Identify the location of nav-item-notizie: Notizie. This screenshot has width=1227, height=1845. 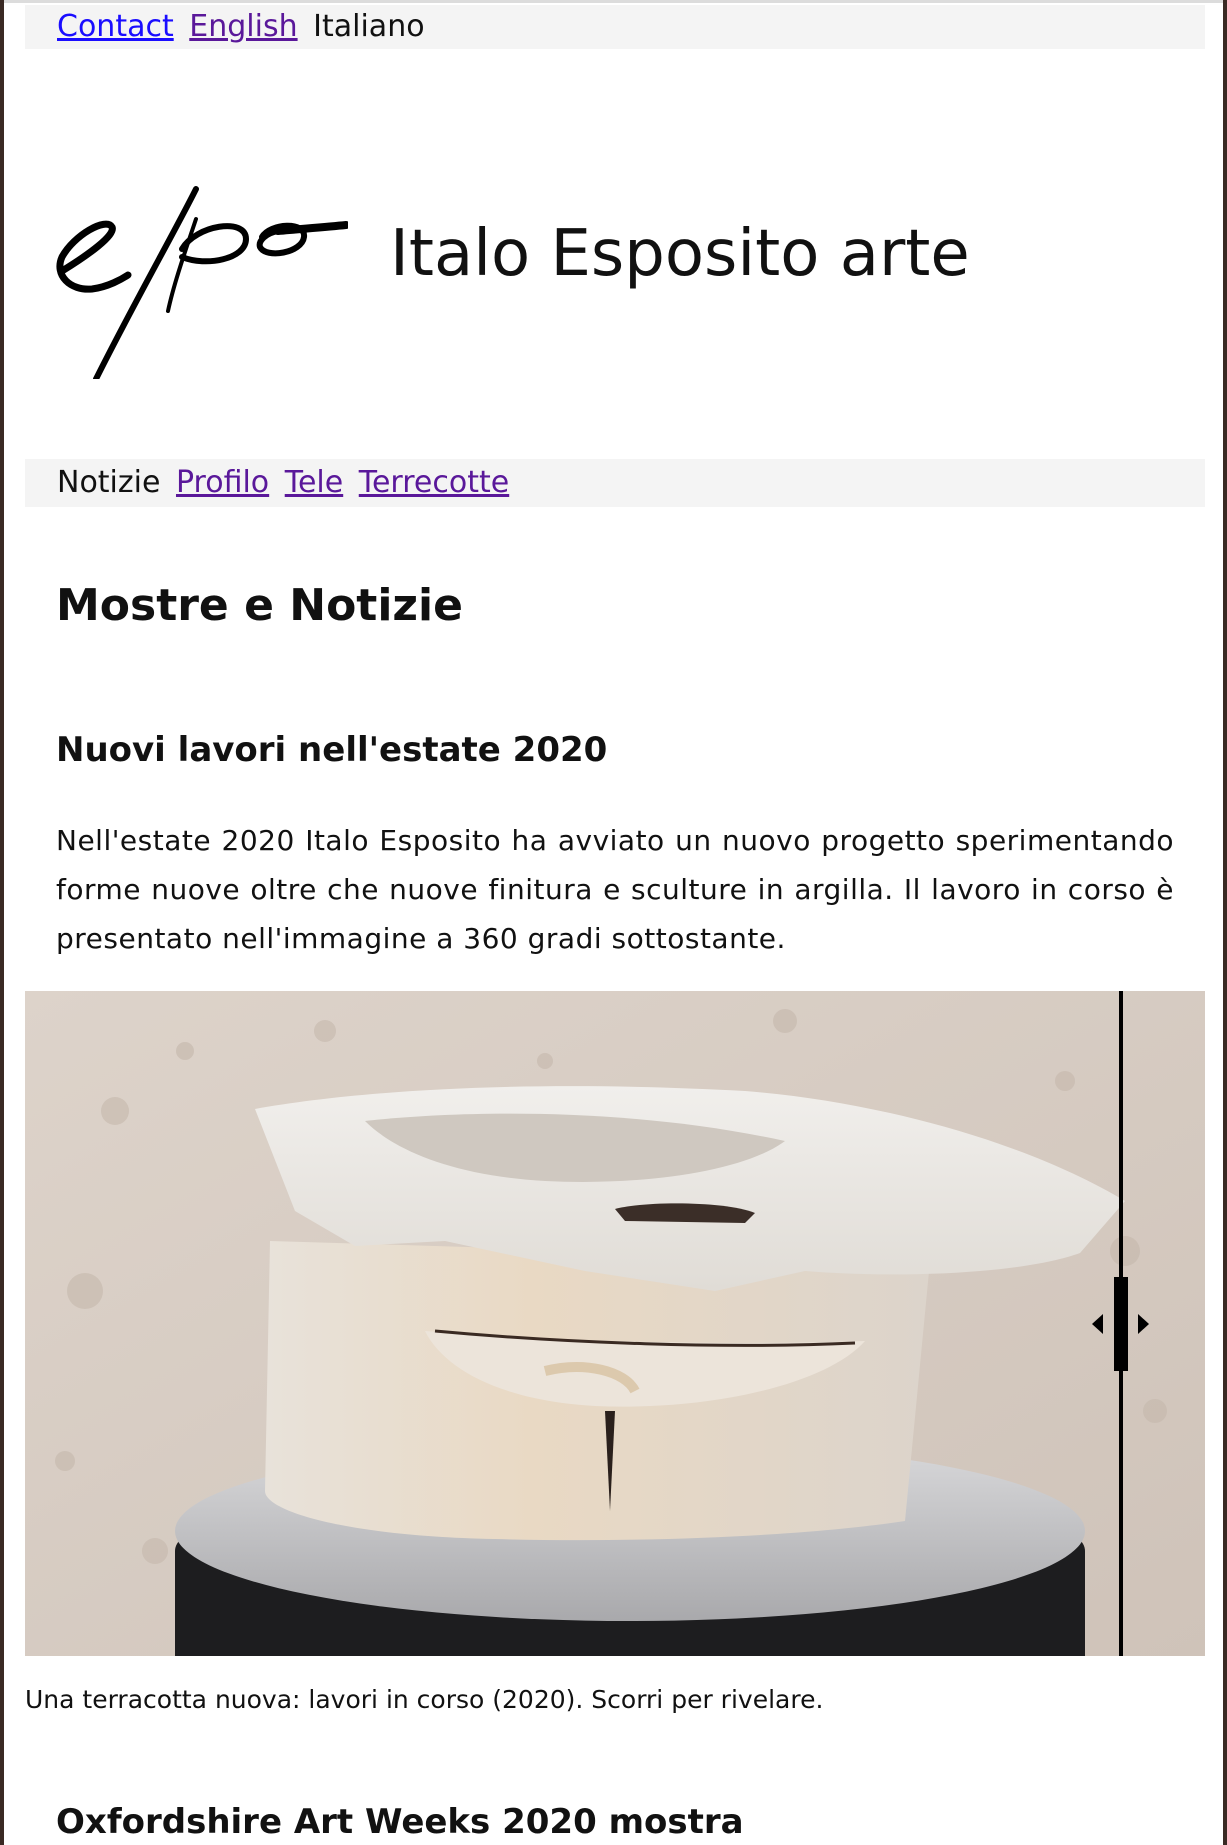
(109, 482).